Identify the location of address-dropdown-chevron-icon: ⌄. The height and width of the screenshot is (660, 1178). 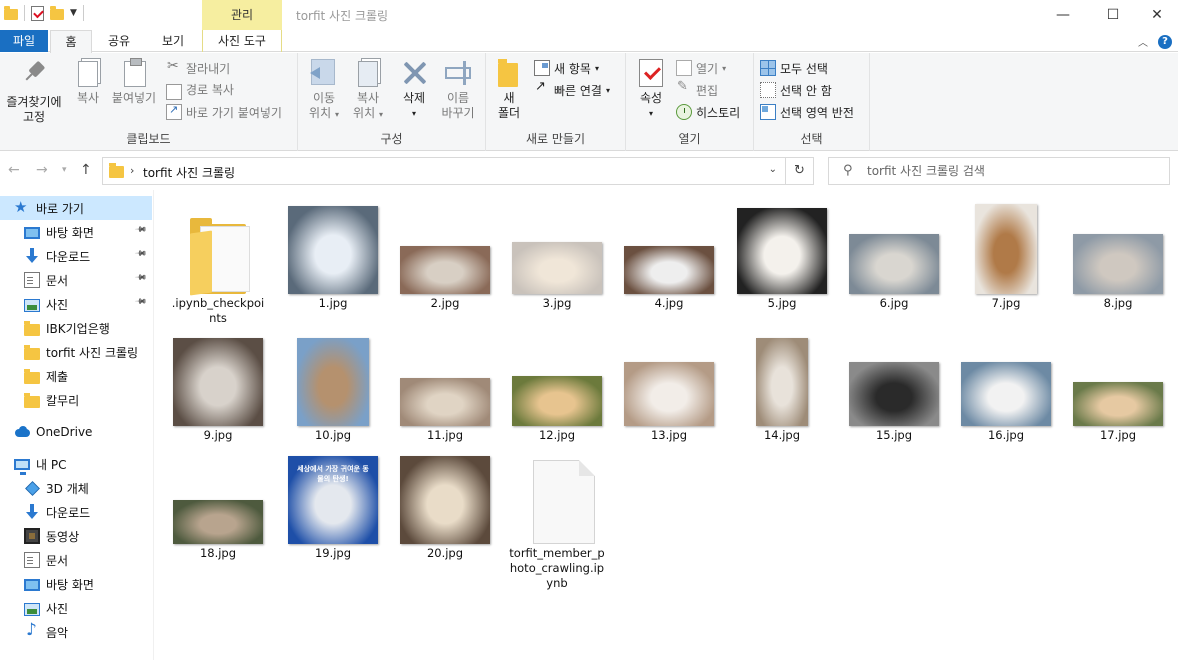
(773, 169).